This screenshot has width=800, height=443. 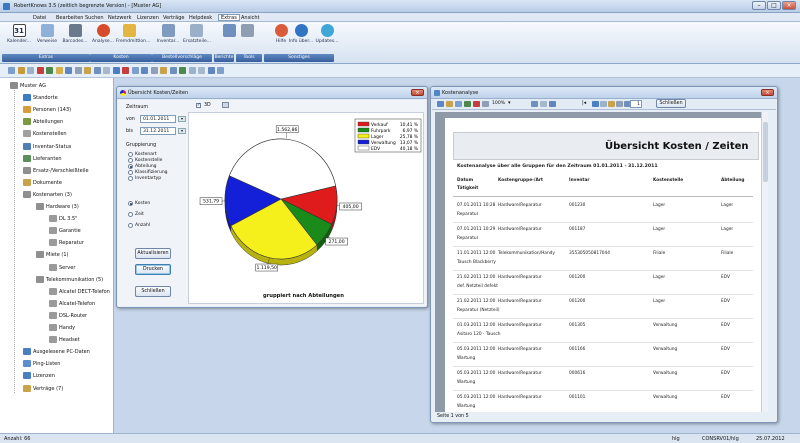 I want to click on bis-date-field: 31.12.2011, so click(x=158, y=131).